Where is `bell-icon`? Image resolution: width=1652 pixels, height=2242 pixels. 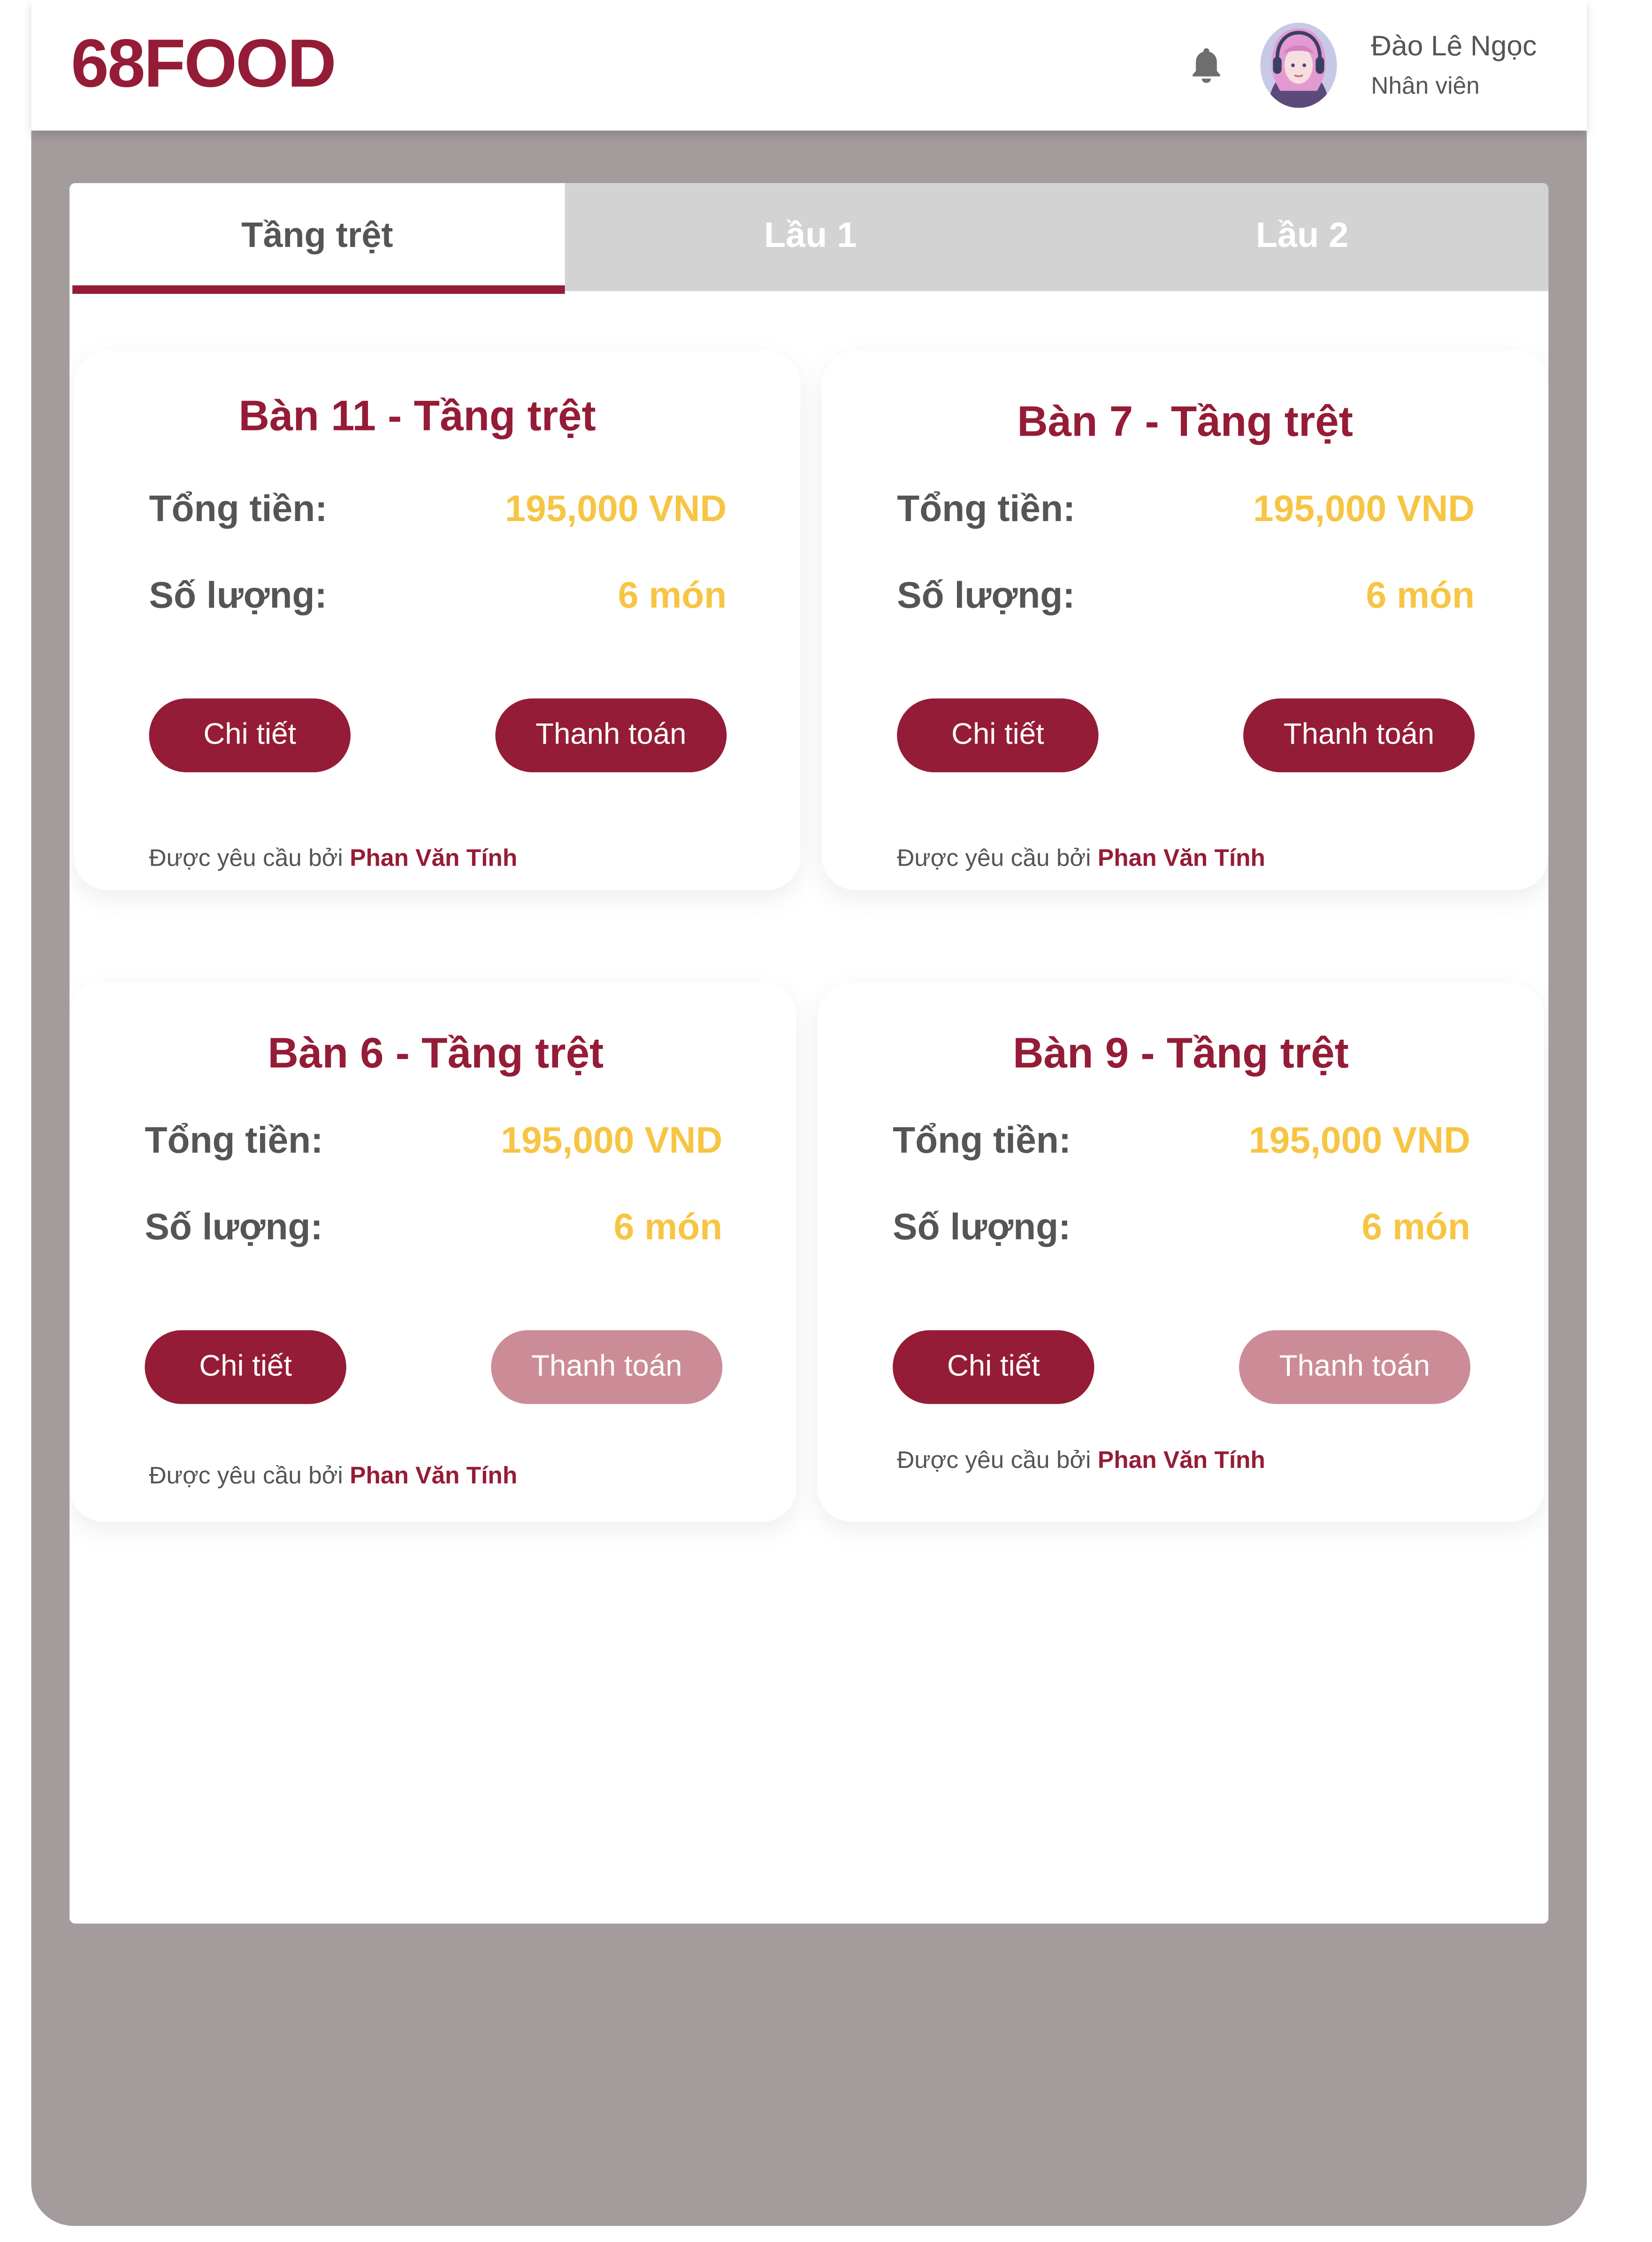 bell-icon is located at coordinates (1206, 66).